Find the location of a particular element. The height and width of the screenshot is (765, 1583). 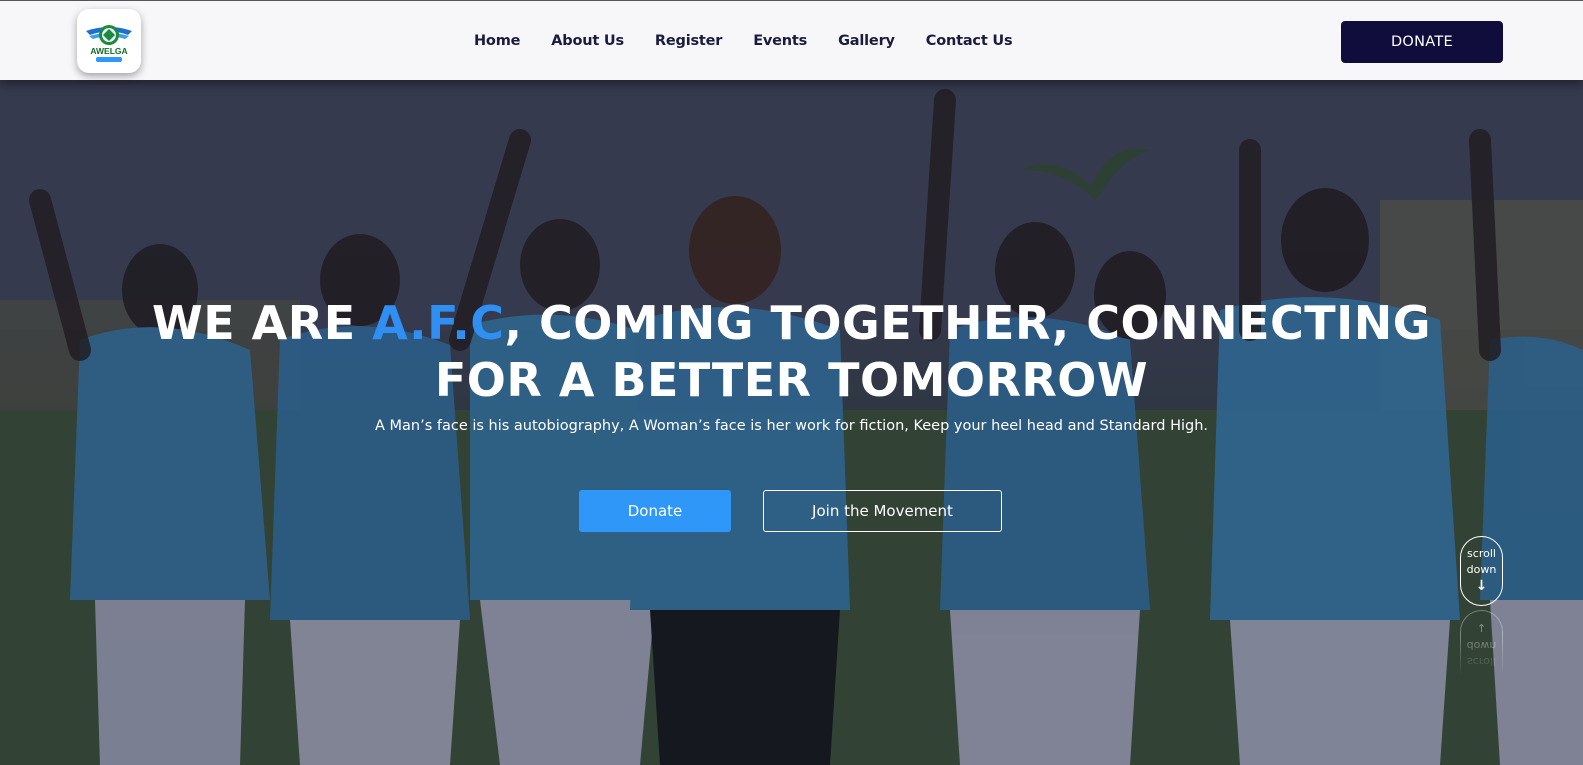

scroll-label-2: down is located at coordinates (1481, 569).